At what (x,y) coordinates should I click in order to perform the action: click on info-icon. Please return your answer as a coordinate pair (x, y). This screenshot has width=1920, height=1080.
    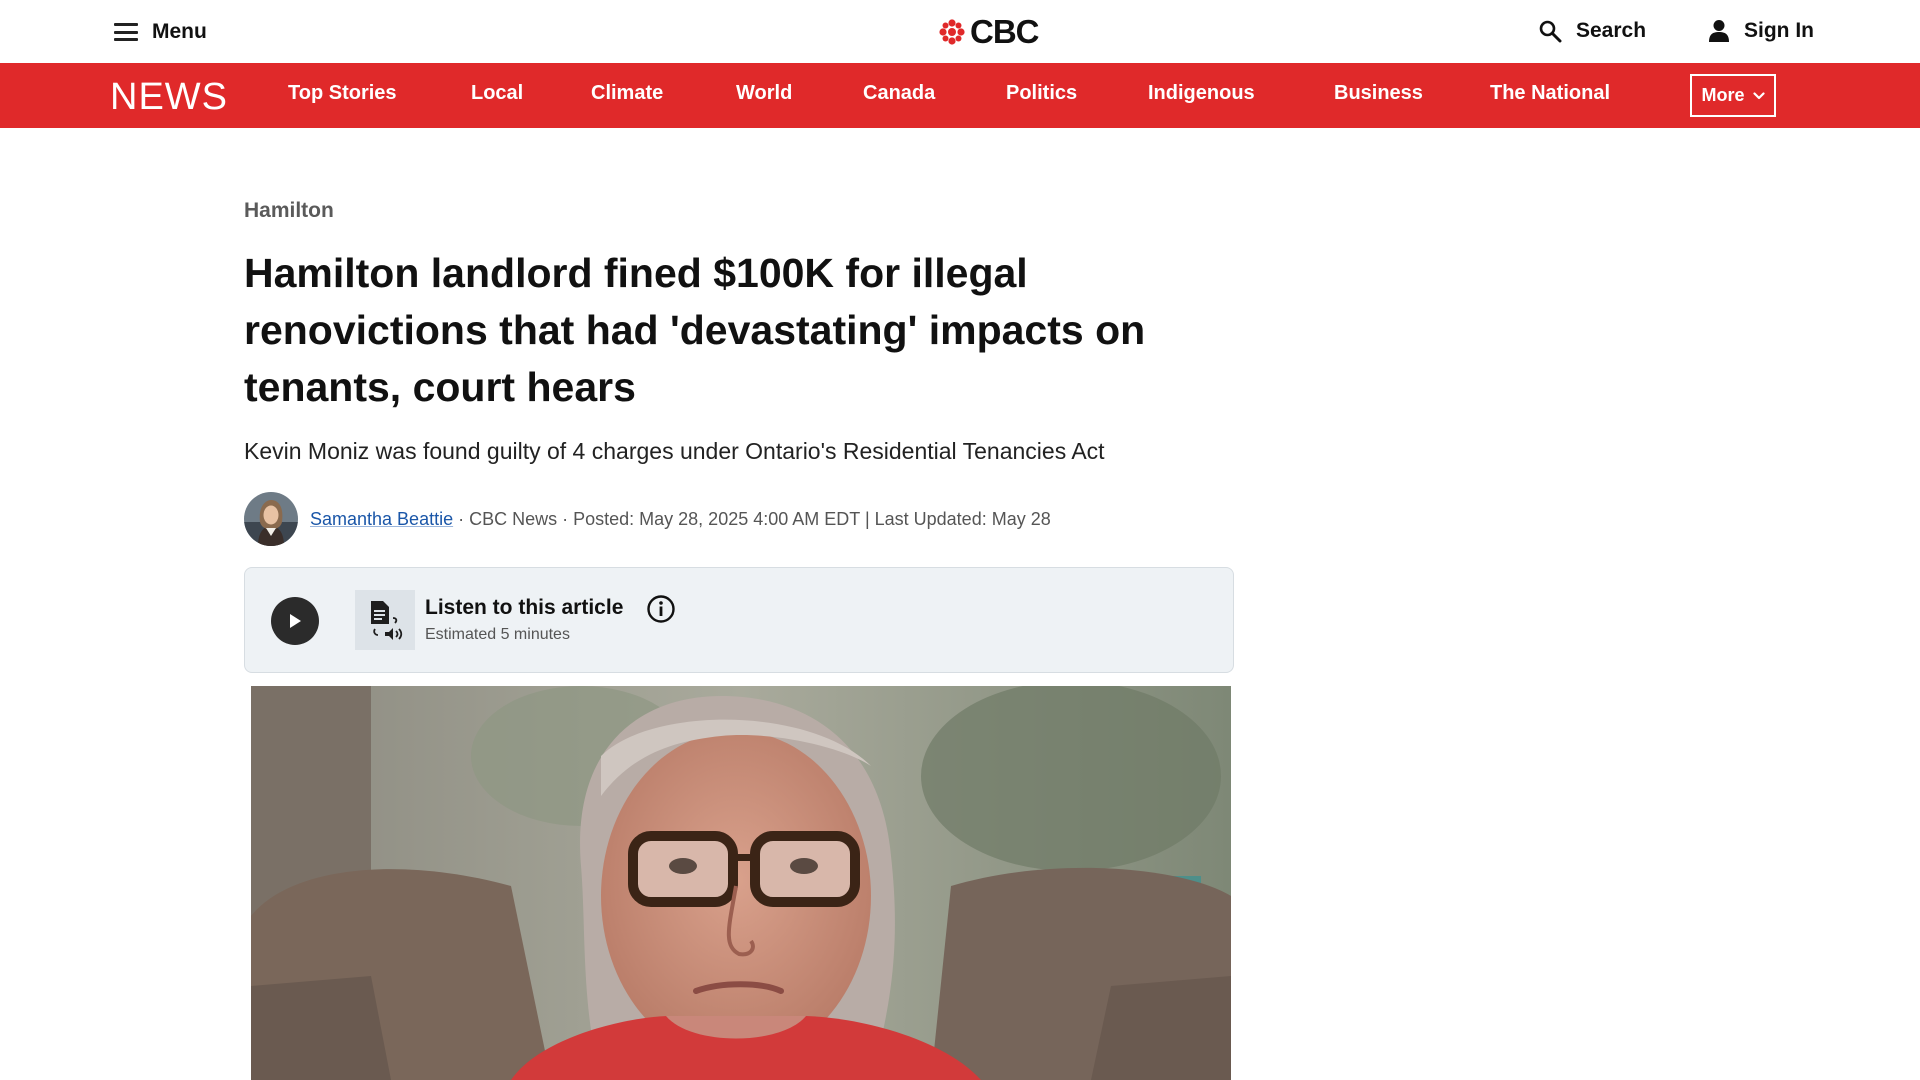
    Looking at the image, I should click on (661, 609).